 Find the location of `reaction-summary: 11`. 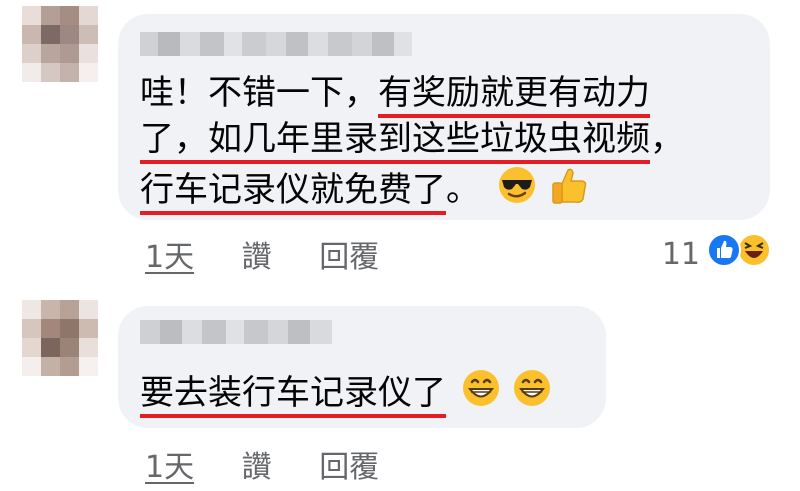

reaction-summary: 11 is located at coordinates (717, 254).